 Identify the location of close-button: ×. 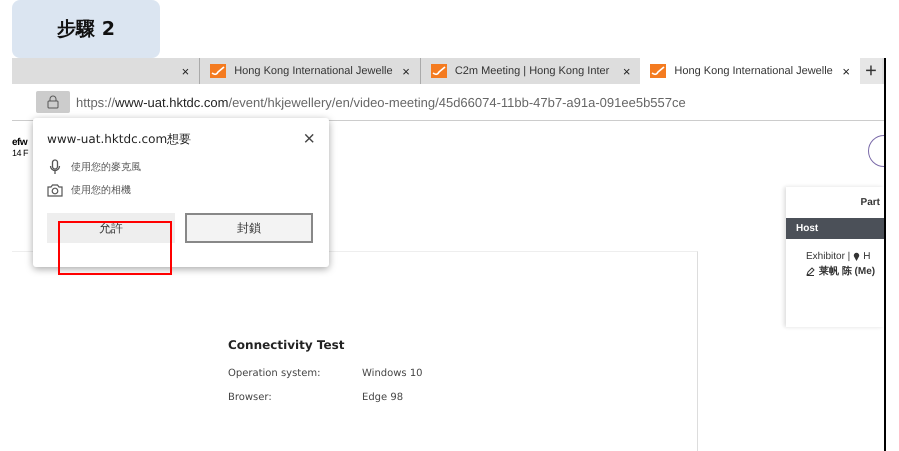
(309, 139).